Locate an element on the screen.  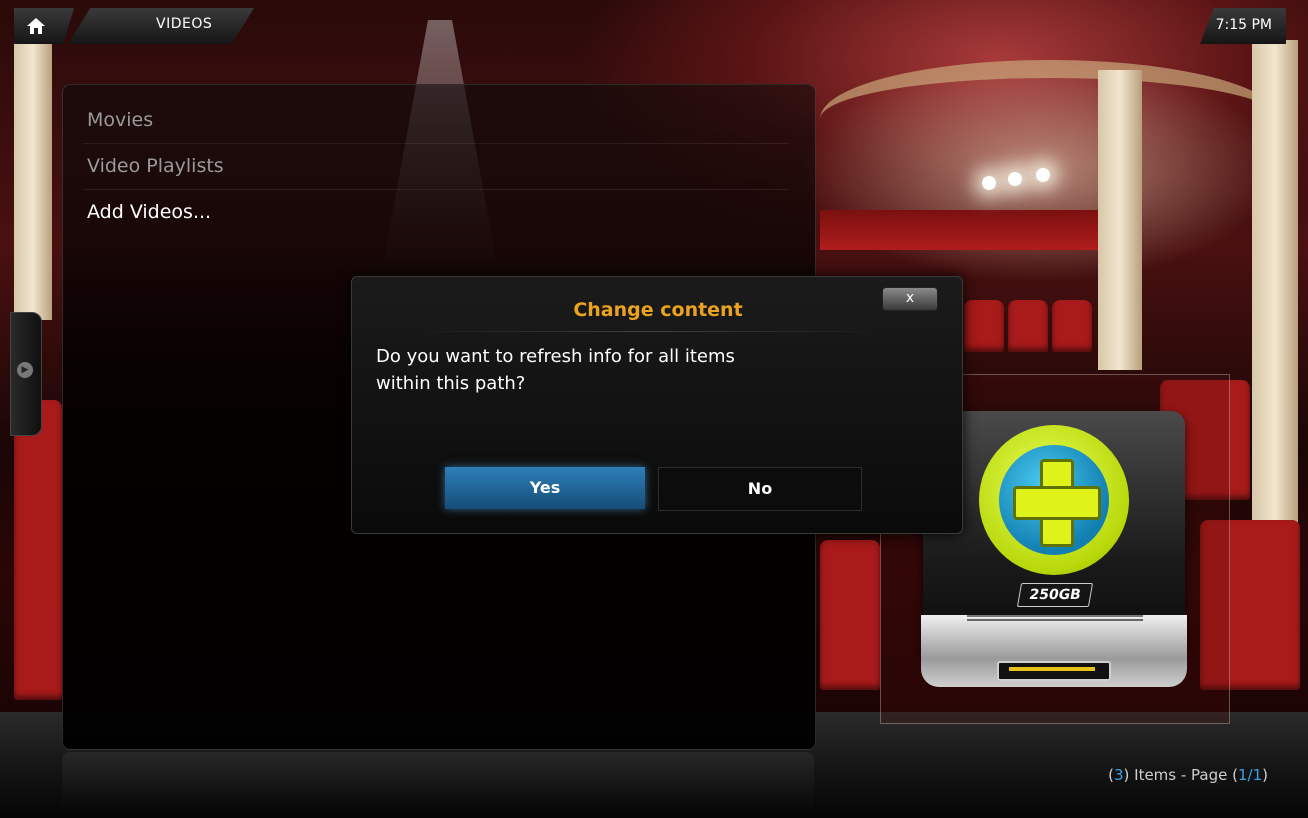
clock: 7:15 PM is located at coordinates (1243, 25).